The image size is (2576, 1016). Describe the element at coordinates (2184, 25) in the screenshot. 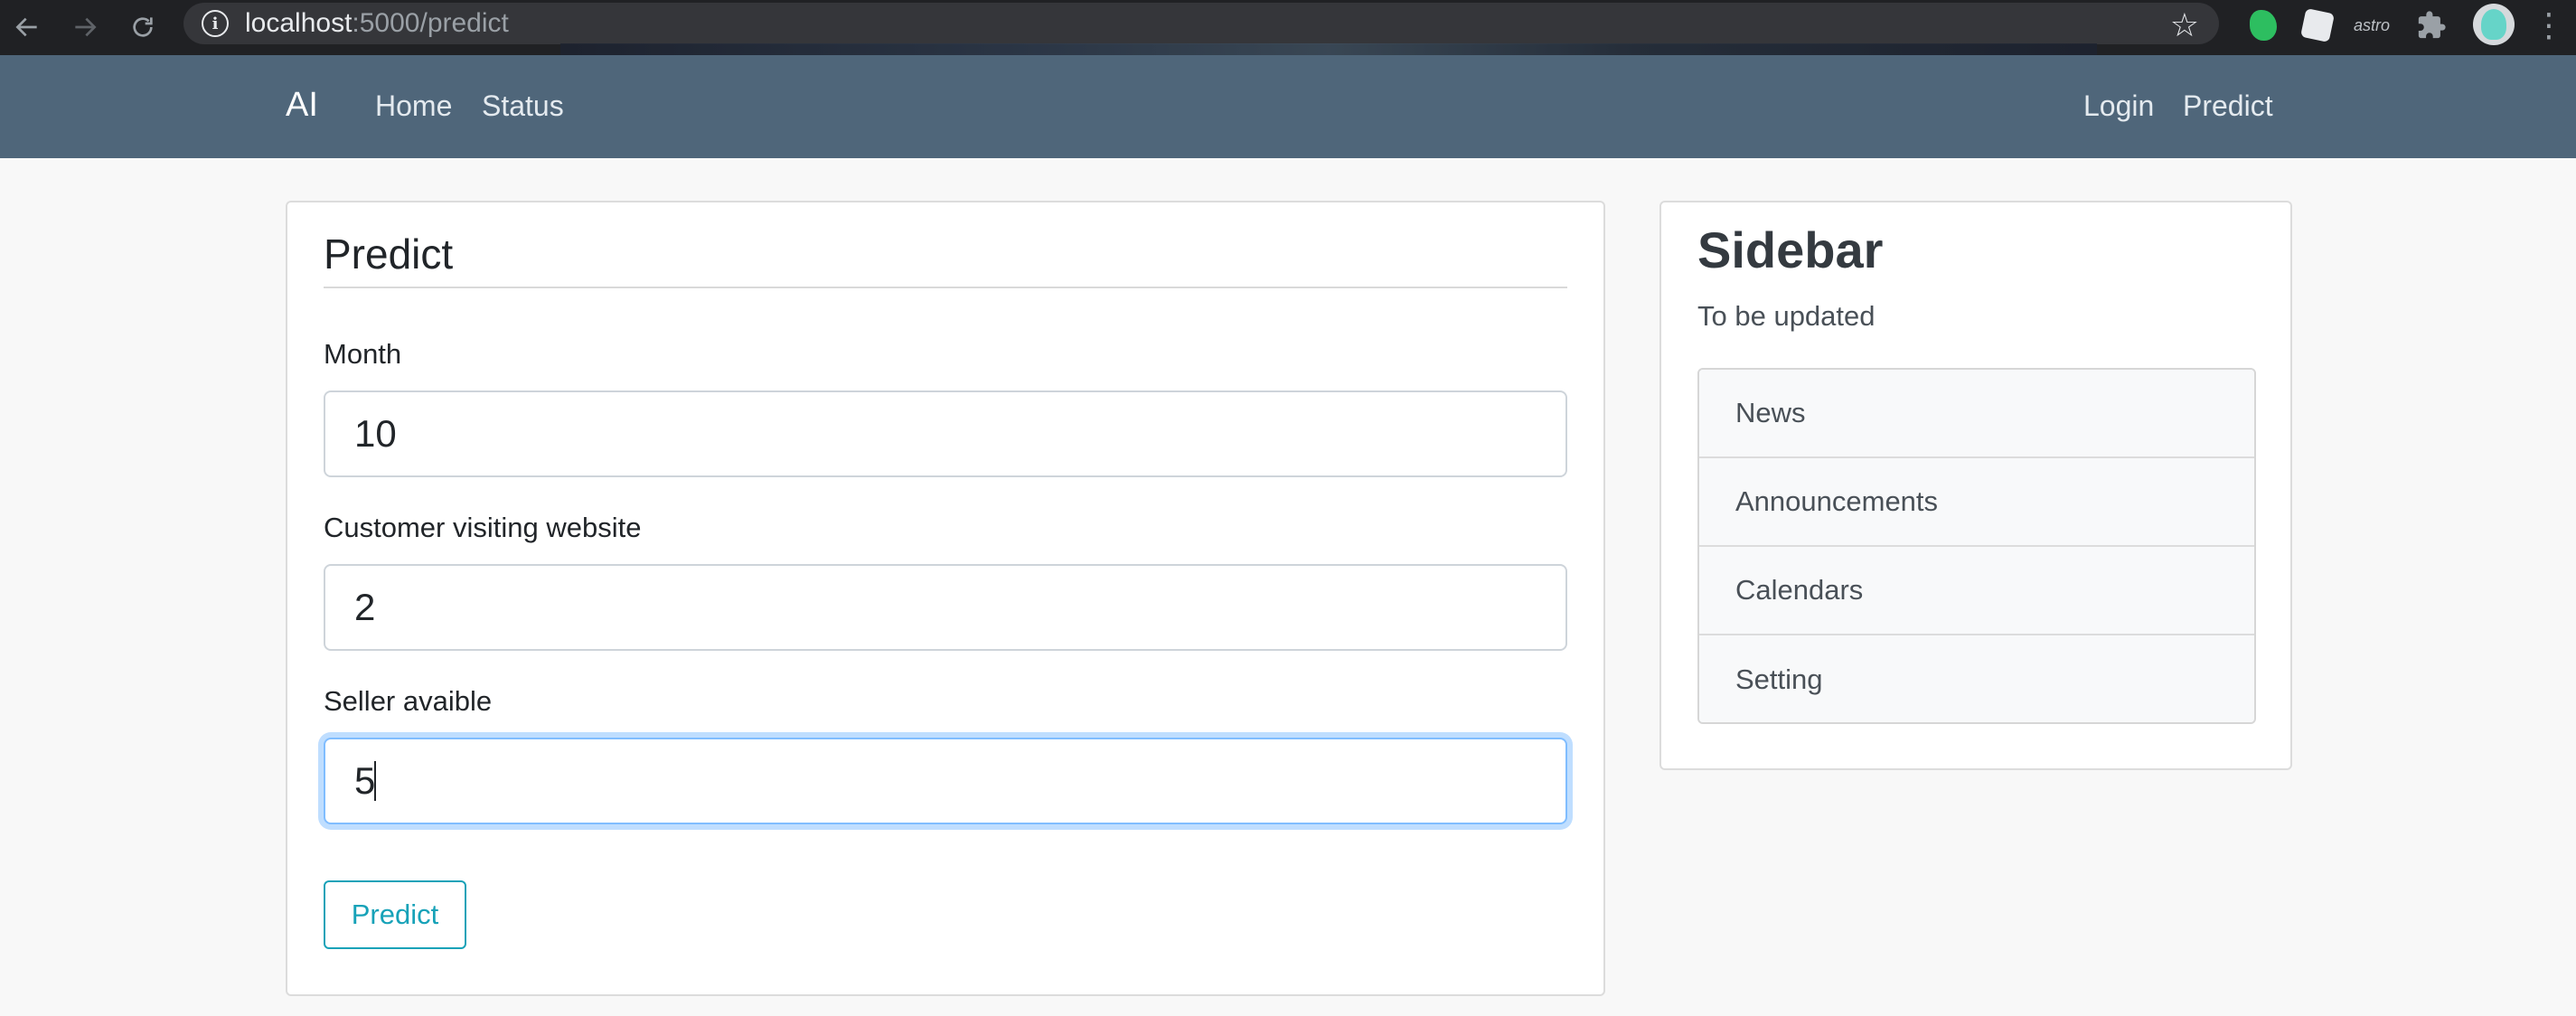

I see `bookmark-star-icon: ☆` at that location.